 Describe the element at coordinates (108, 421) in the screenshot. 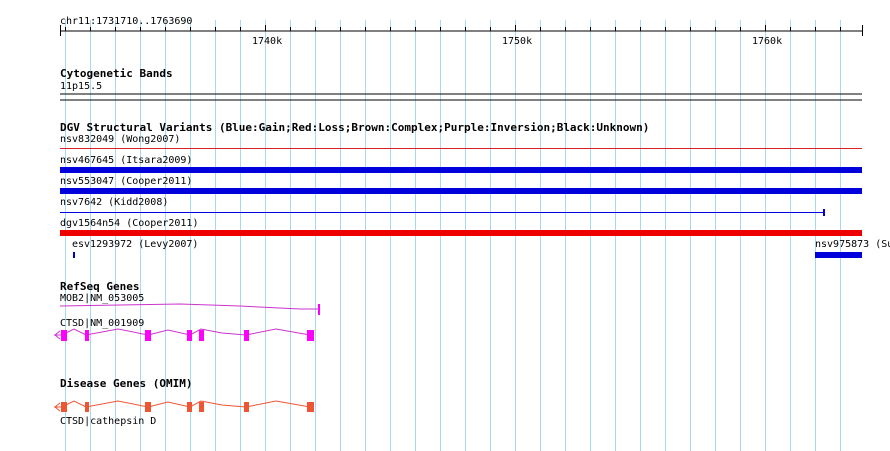

I see `disease-gene-label: CTSD|cathepsin D` at that location.